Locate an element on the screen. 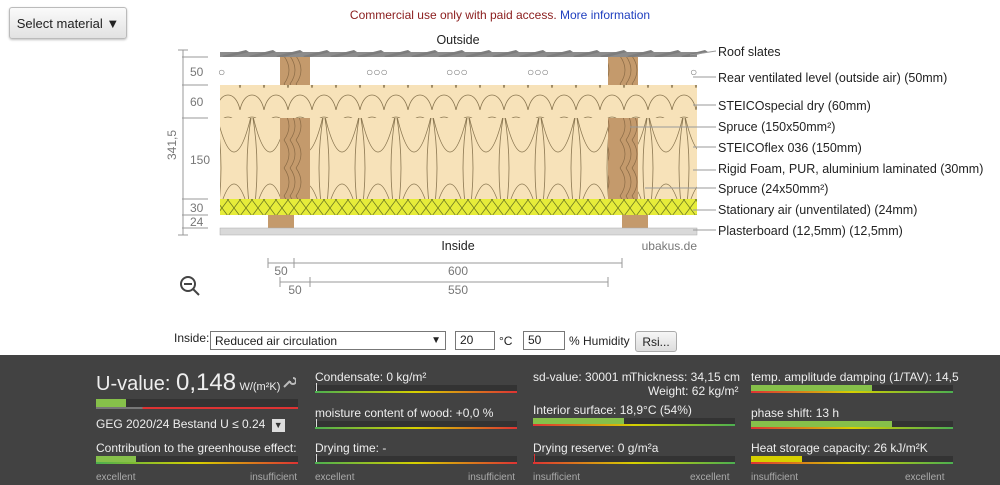 The width and height of the screenshot is (1000, 485). layer-label-steico-flex: STEICOflex 036 (150mm) is located at coordinates (790, 148).